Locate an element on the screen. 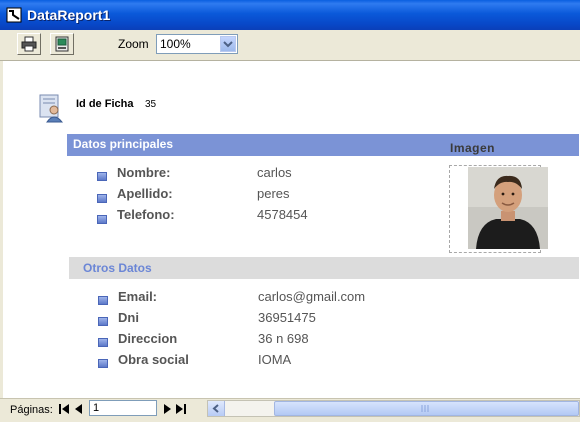 This screenshot has width=580, height=422. previous-page-icon is located at coordinates (79, 409).